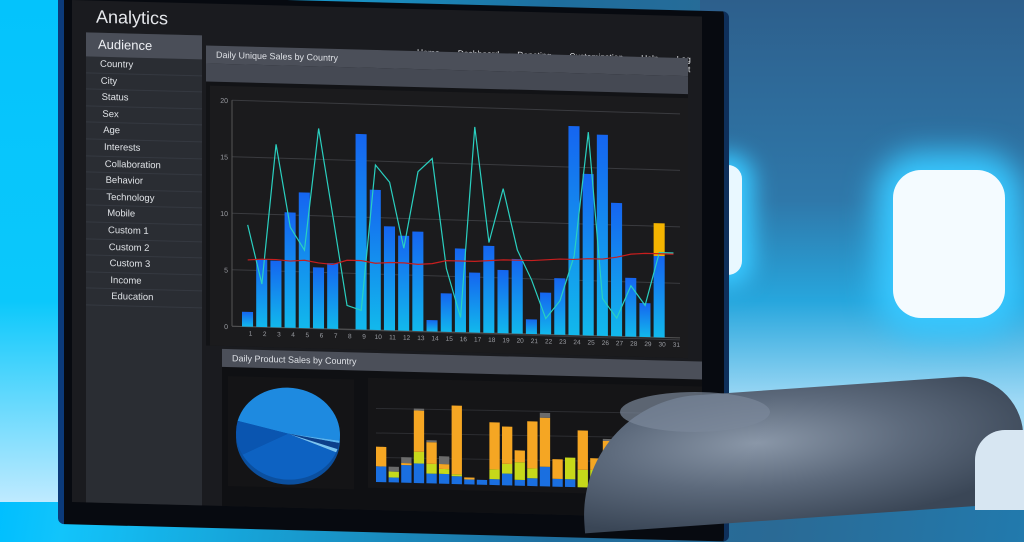  What do you see at coordinates (577, 342) in the screenshot?
I see `x-tick-label: 24` at bounding box center [577, 342].